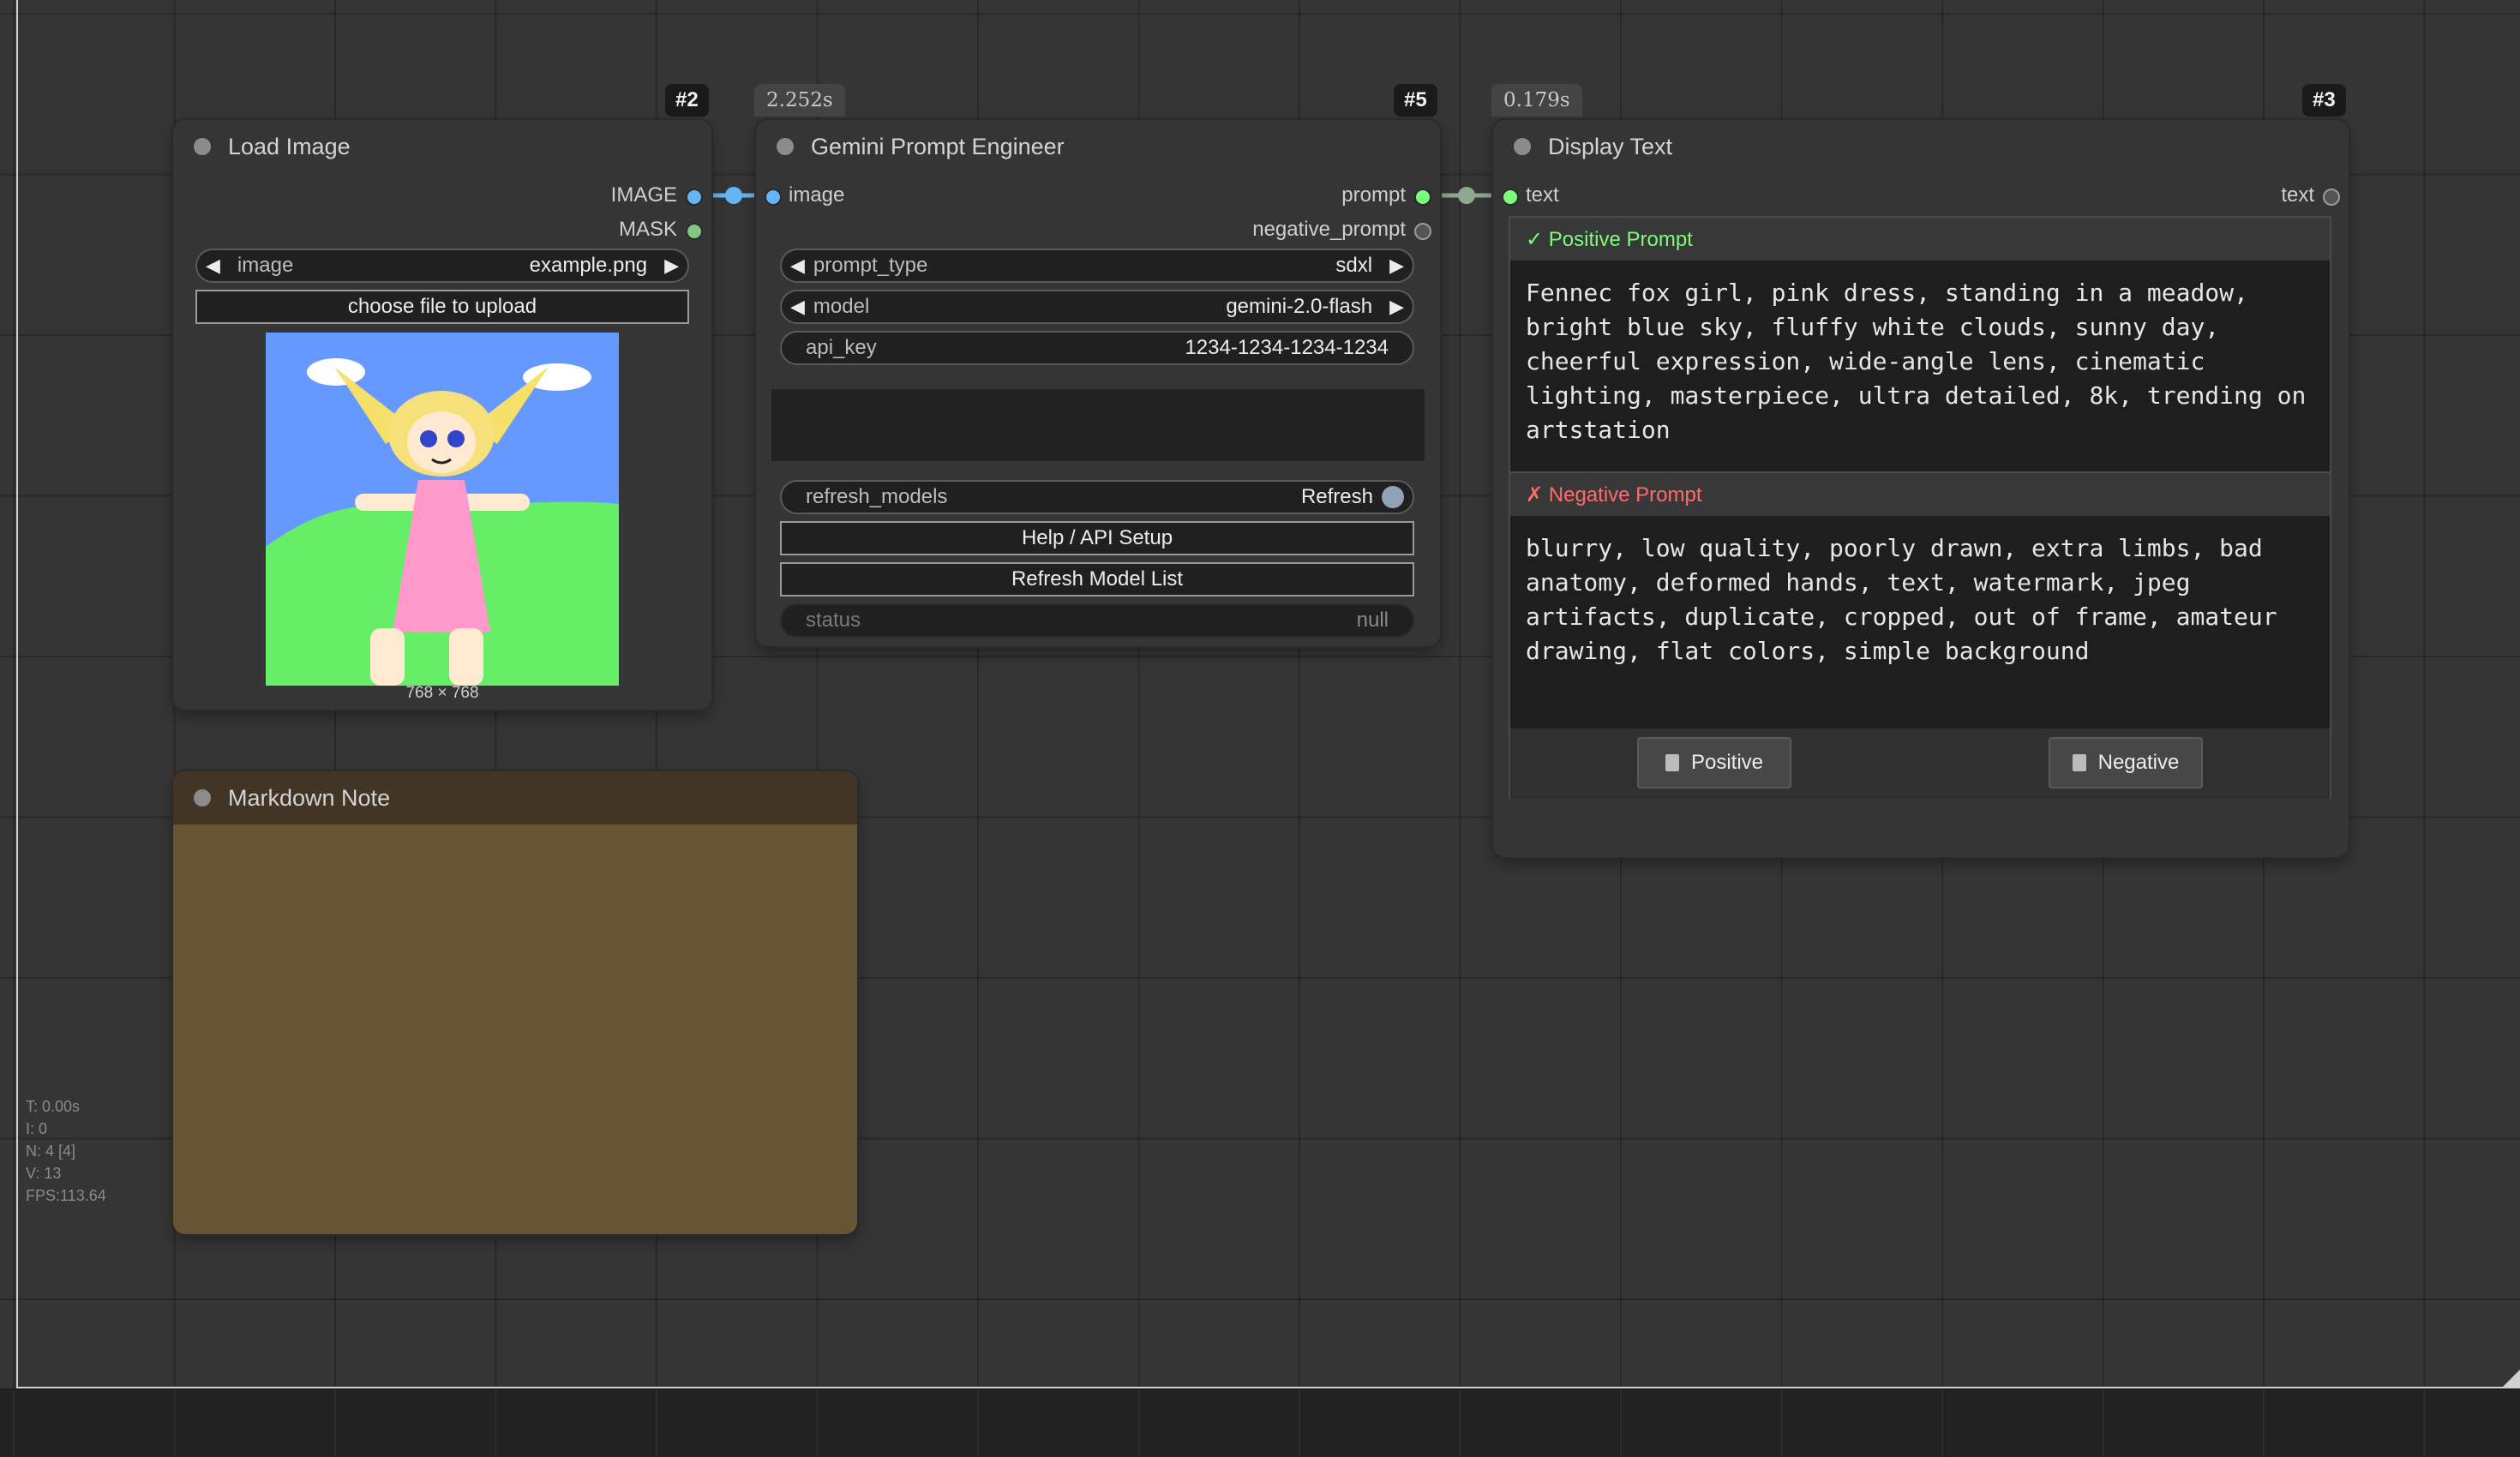 This screenshot has height=1457, width=2520. What do you see at coordinates (1372, 620) in the screenshot?
I see `widget-value: null` at bounding box center [1372, 620].